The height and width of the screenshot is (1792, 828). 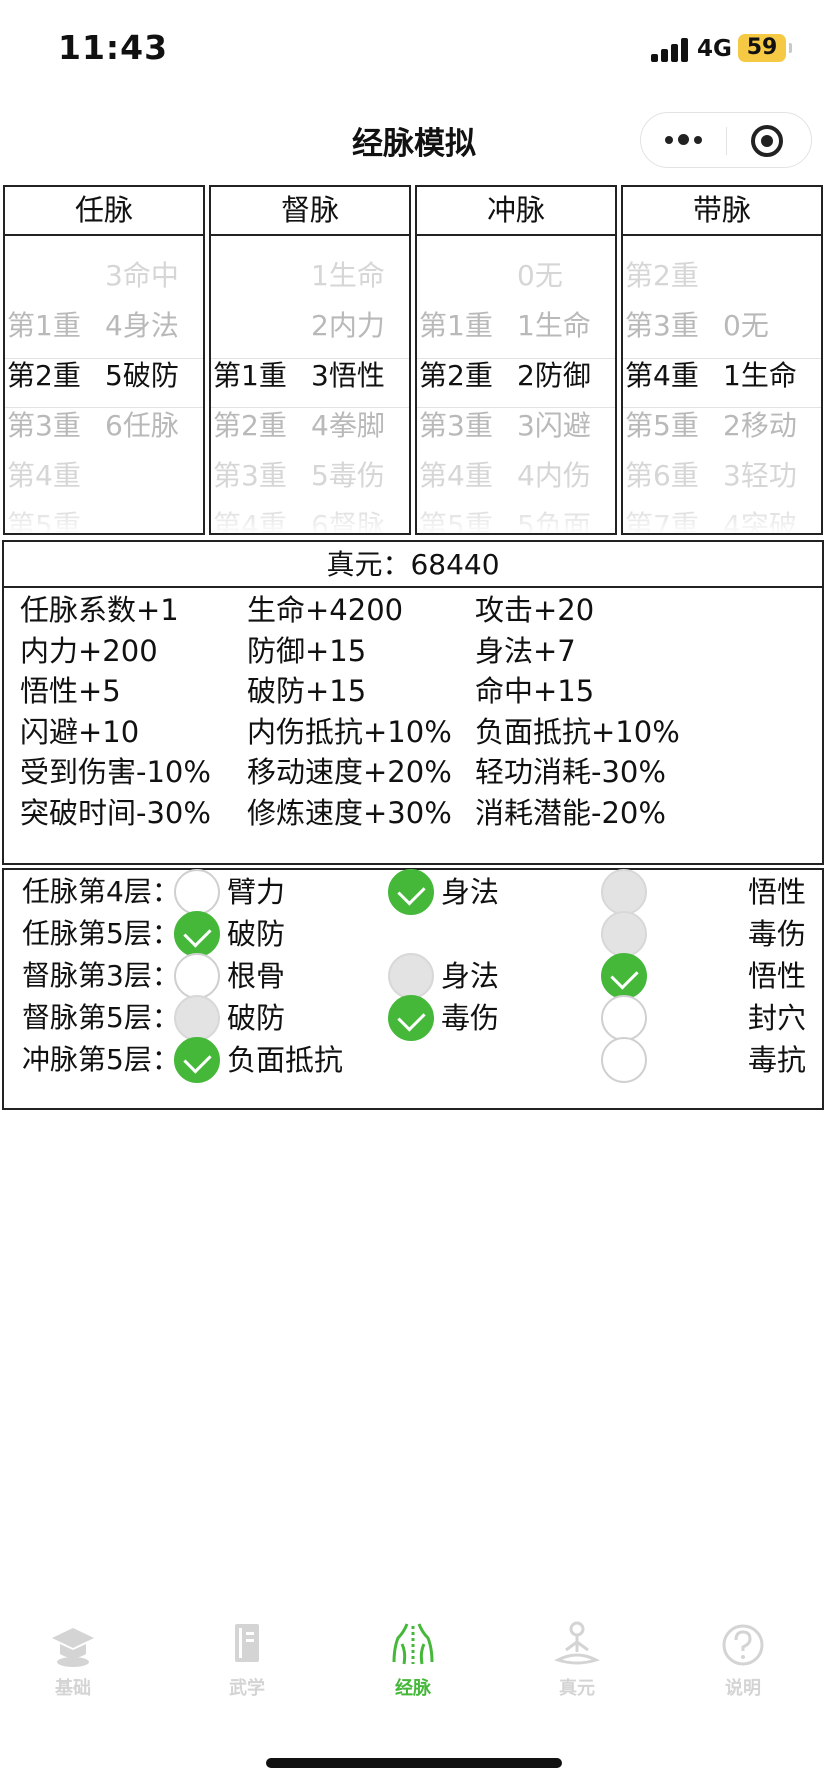 What do you see at coordinates (413, 1060) in the screenshot?
I see `option-row: 冲脉第5层： 负面抵抗 毒抗` at bounding box center [413, 1060].